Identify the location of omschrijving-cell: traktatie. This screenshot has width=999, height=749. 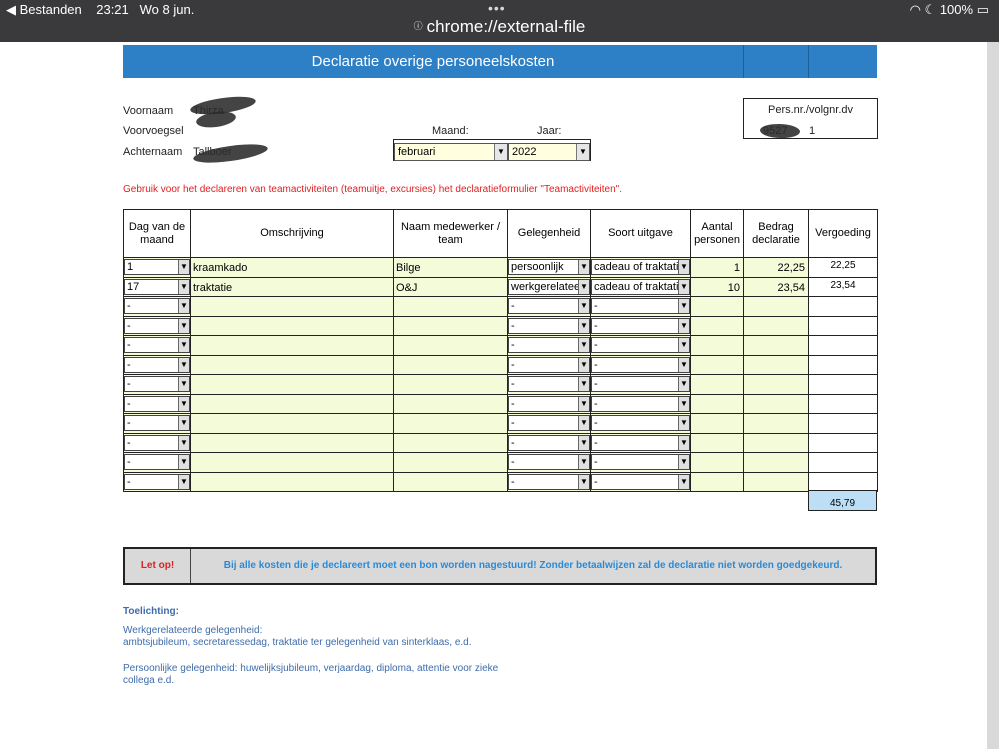
(292, 286).